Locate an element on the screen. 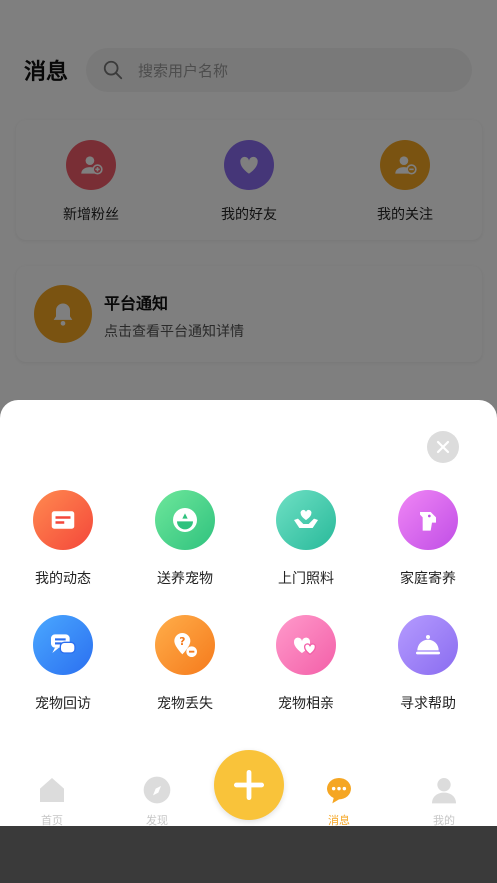  compass-icon is located at coordinates (157, 790).